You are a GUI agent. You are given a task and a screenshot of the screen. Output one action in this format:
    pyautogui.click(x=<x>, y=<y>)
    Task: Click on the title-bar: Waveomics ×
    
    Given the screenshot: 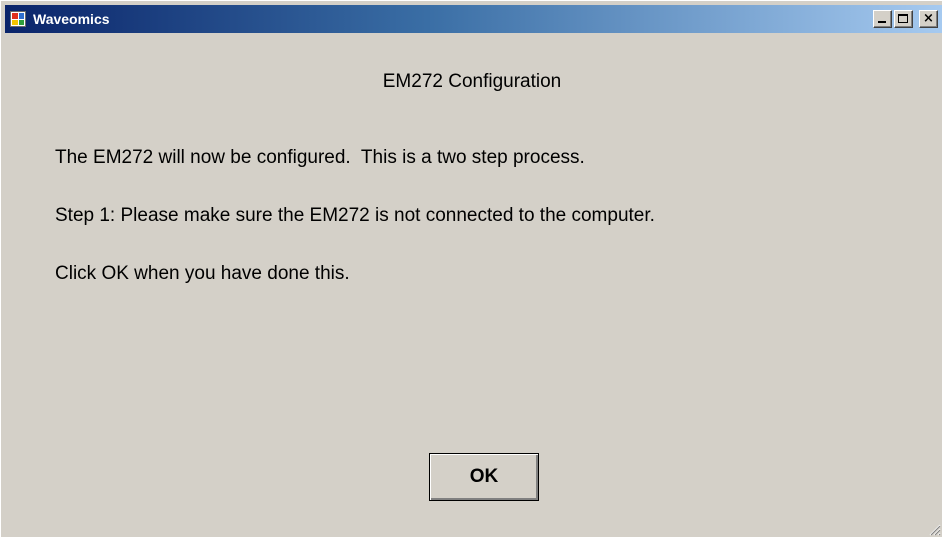 What is the action you would take?
    pyautogui.click(x=473, y=19)
    